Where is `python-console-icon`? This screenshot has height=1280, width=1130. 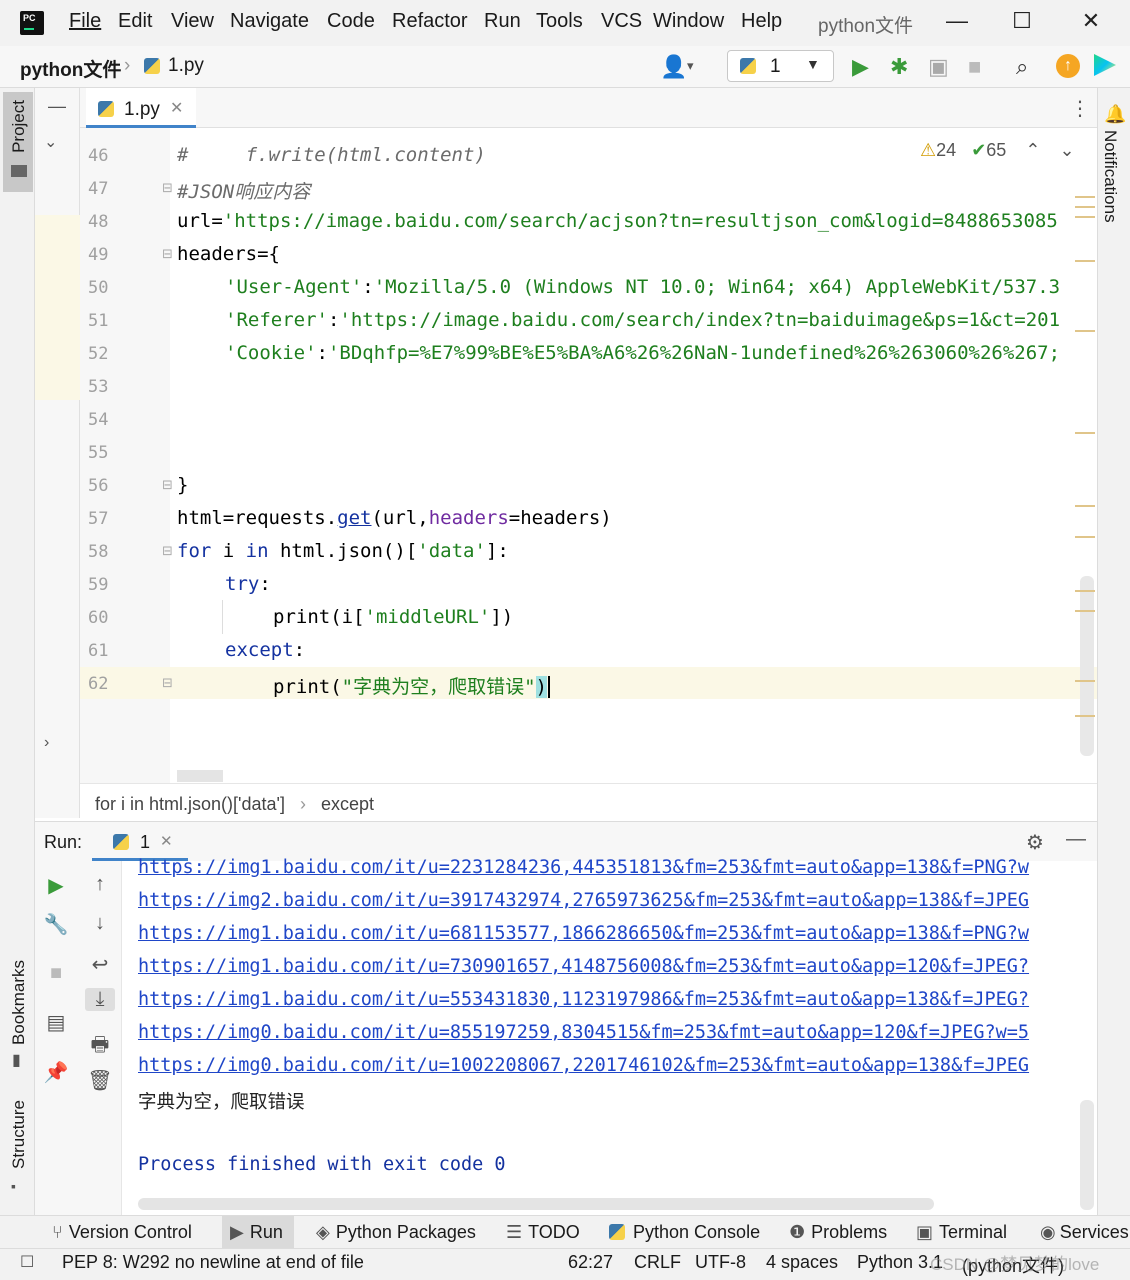 python-console-icon is located at coordinates (617, 1232).